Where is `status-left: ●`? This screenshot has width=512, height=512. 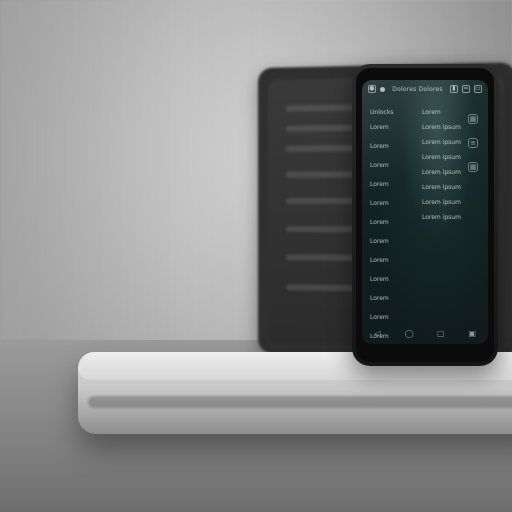 status-left: ● is located at coordinates (376, 89).